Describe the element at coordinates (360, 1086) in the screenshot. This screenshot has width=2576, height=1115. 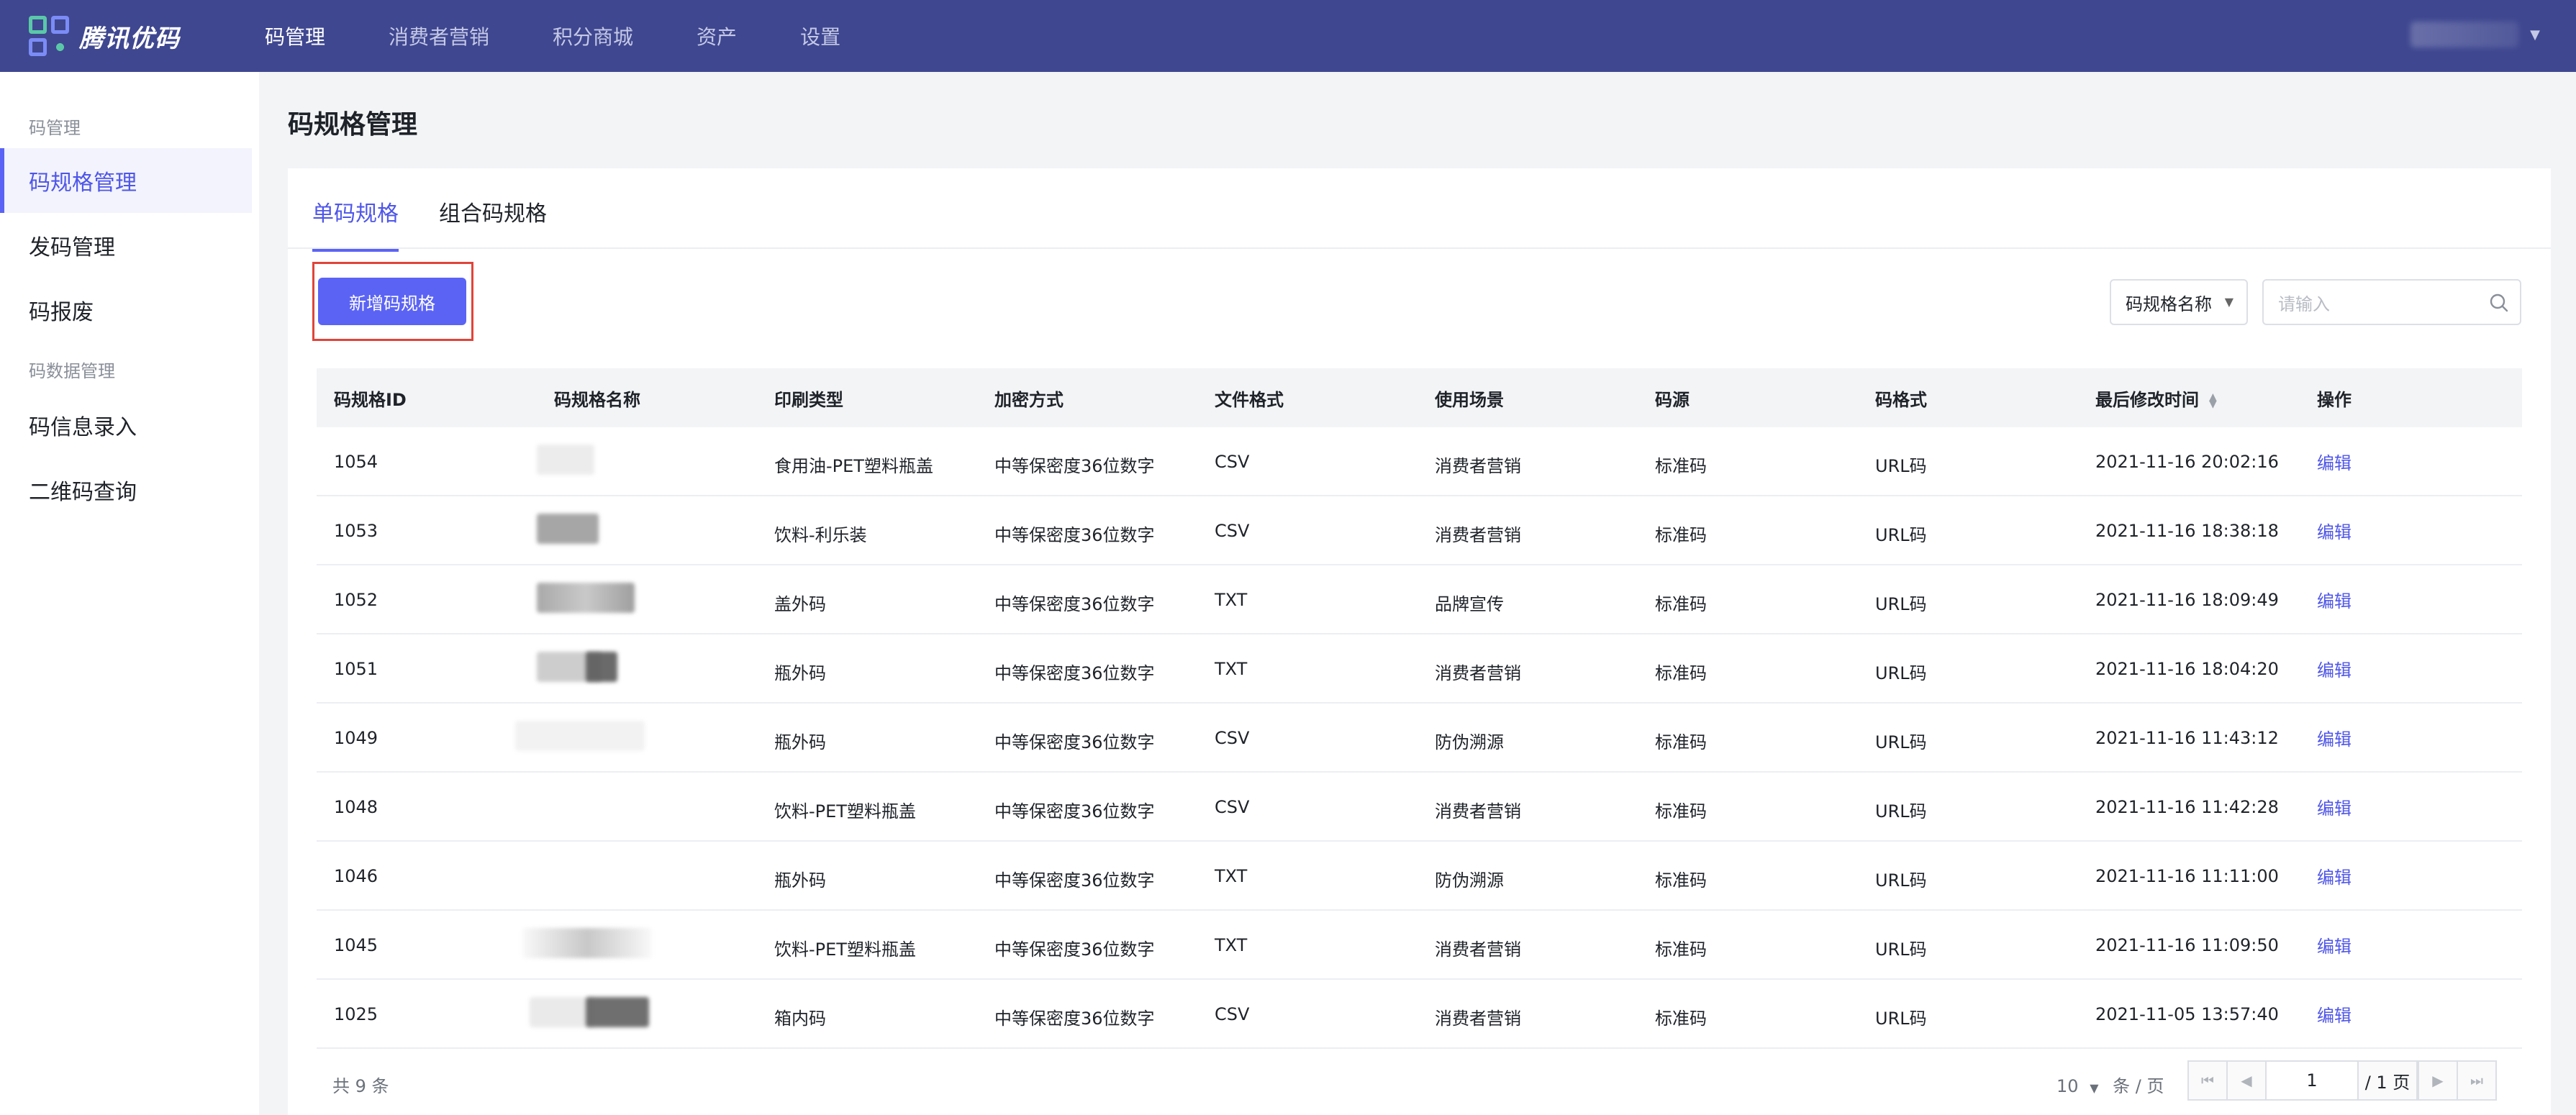
I see `total-count: 共 9 条` at that location.